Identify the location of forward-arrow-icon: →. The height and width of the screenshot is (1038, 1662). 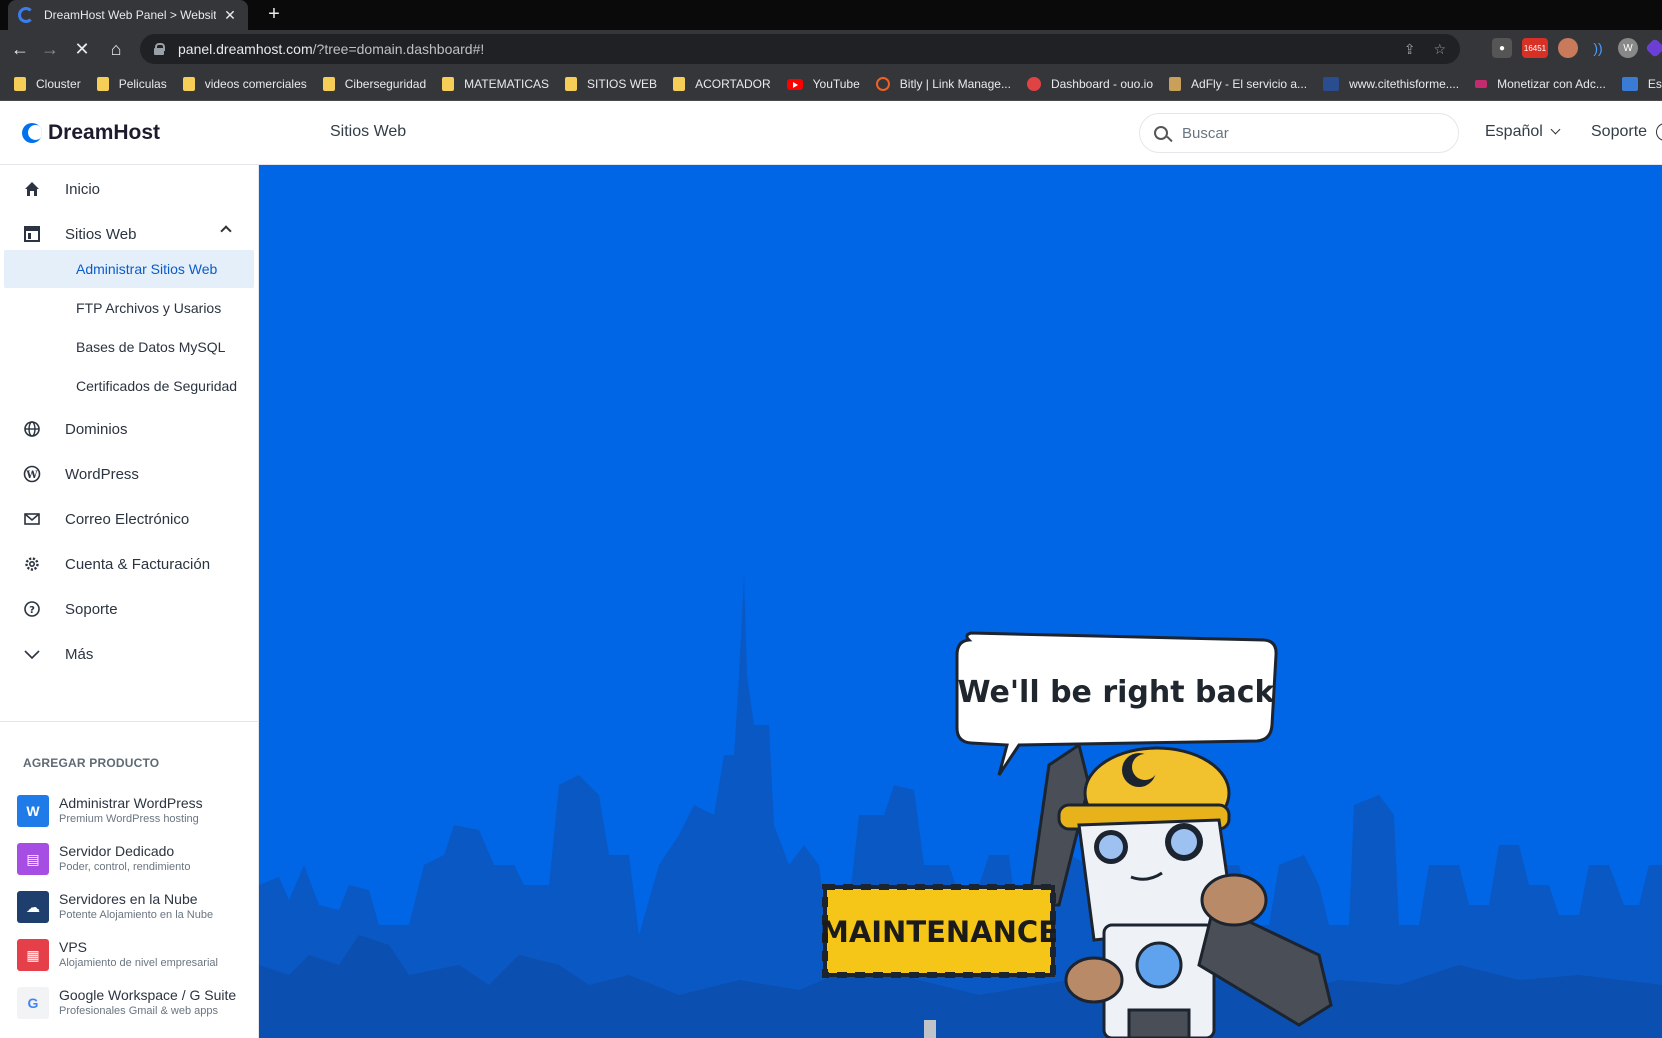
(50, 49).